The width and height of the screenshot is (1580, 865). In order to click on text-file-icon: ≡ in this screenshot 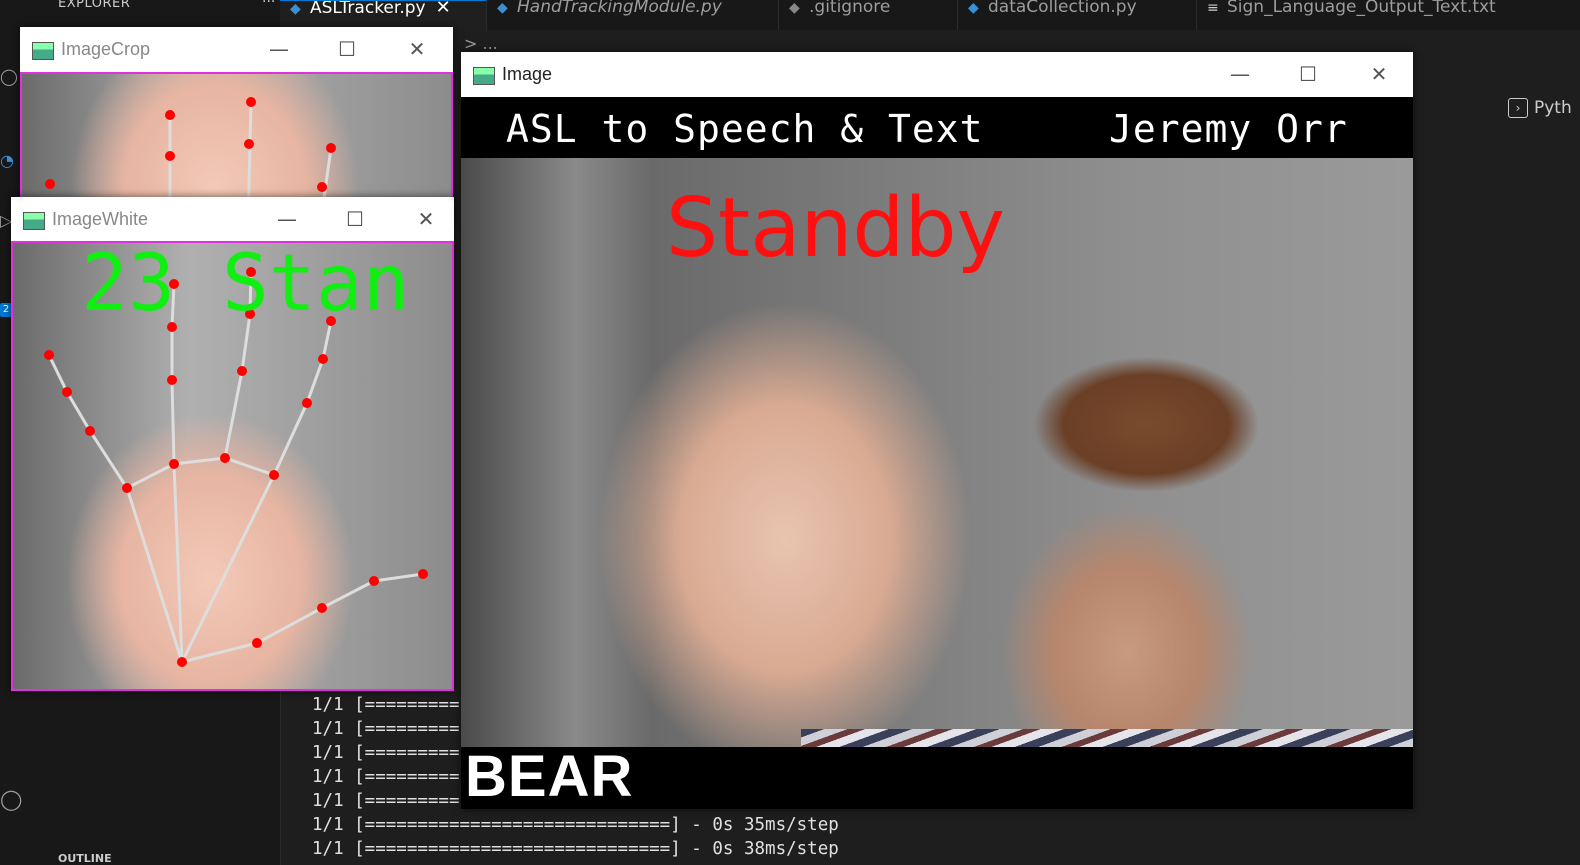, I will do `click(1213, 8)`.